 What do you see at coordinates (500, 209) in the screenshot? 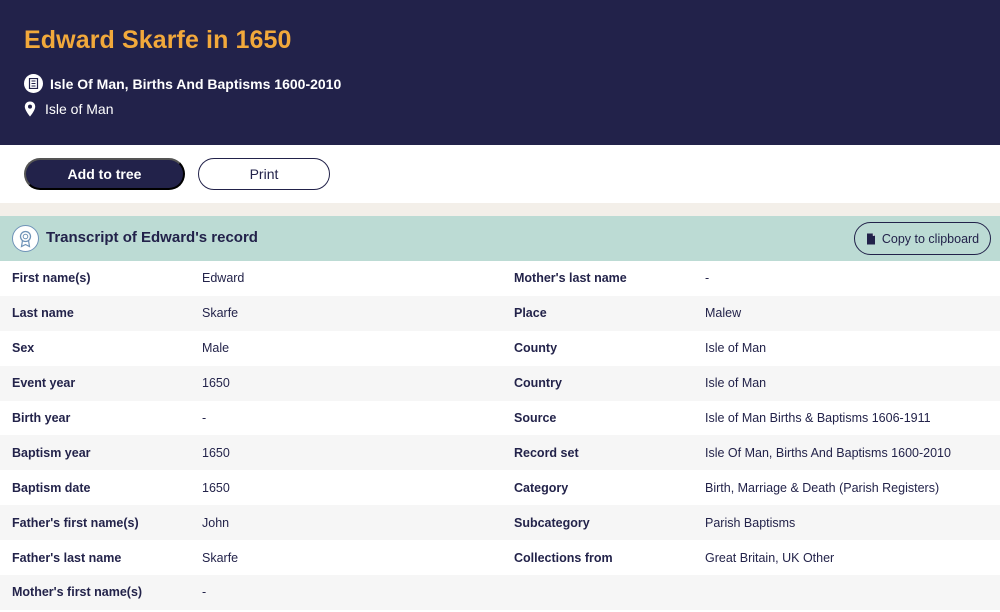
I see `divider-strip` at bounding box center [500, 209].